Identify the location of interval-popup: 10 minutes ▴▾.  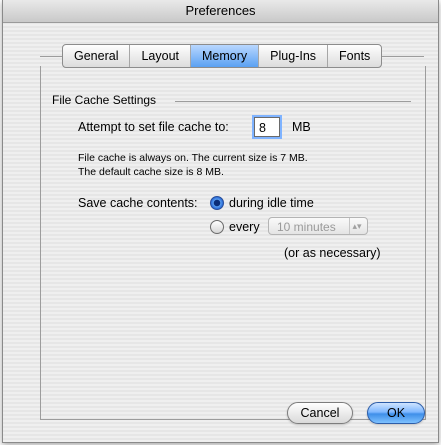
(318, 226).